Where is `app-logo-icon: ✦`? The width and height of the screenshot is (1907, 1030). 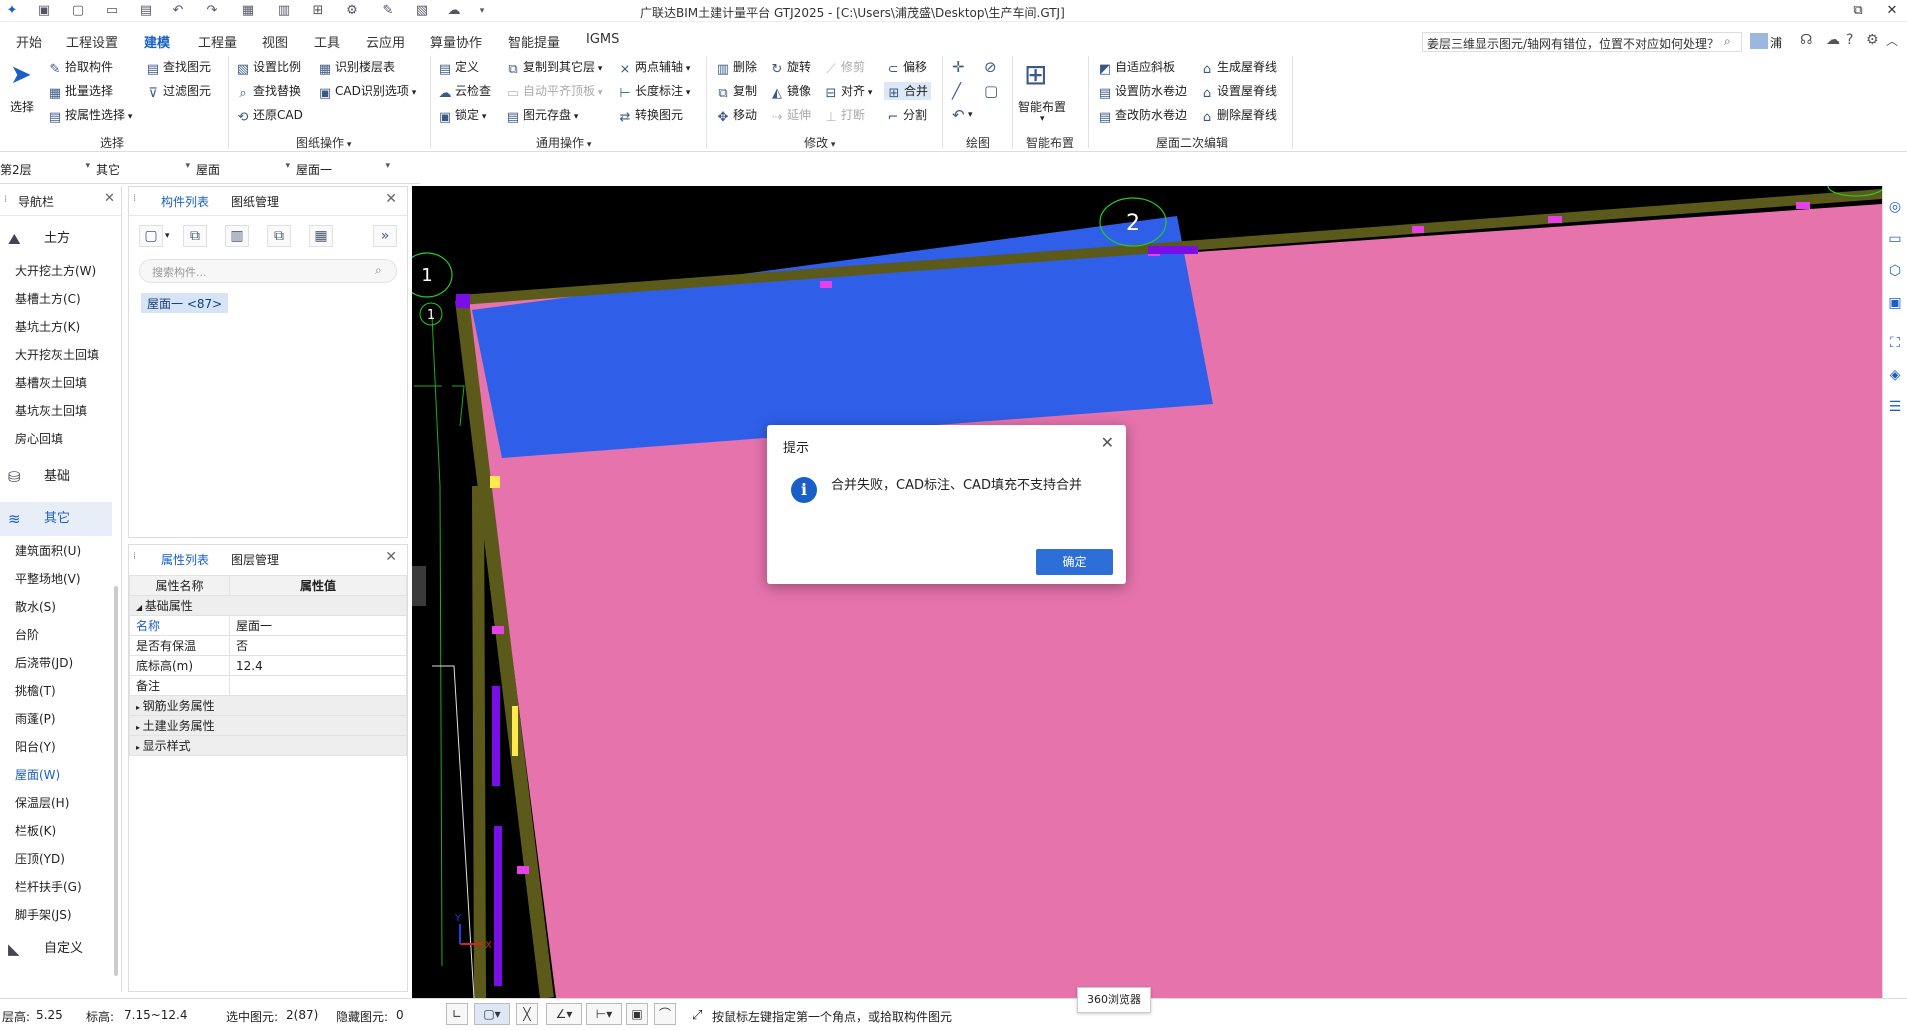
app-logo-icon: ✦ is located at coordinates (12, 11).